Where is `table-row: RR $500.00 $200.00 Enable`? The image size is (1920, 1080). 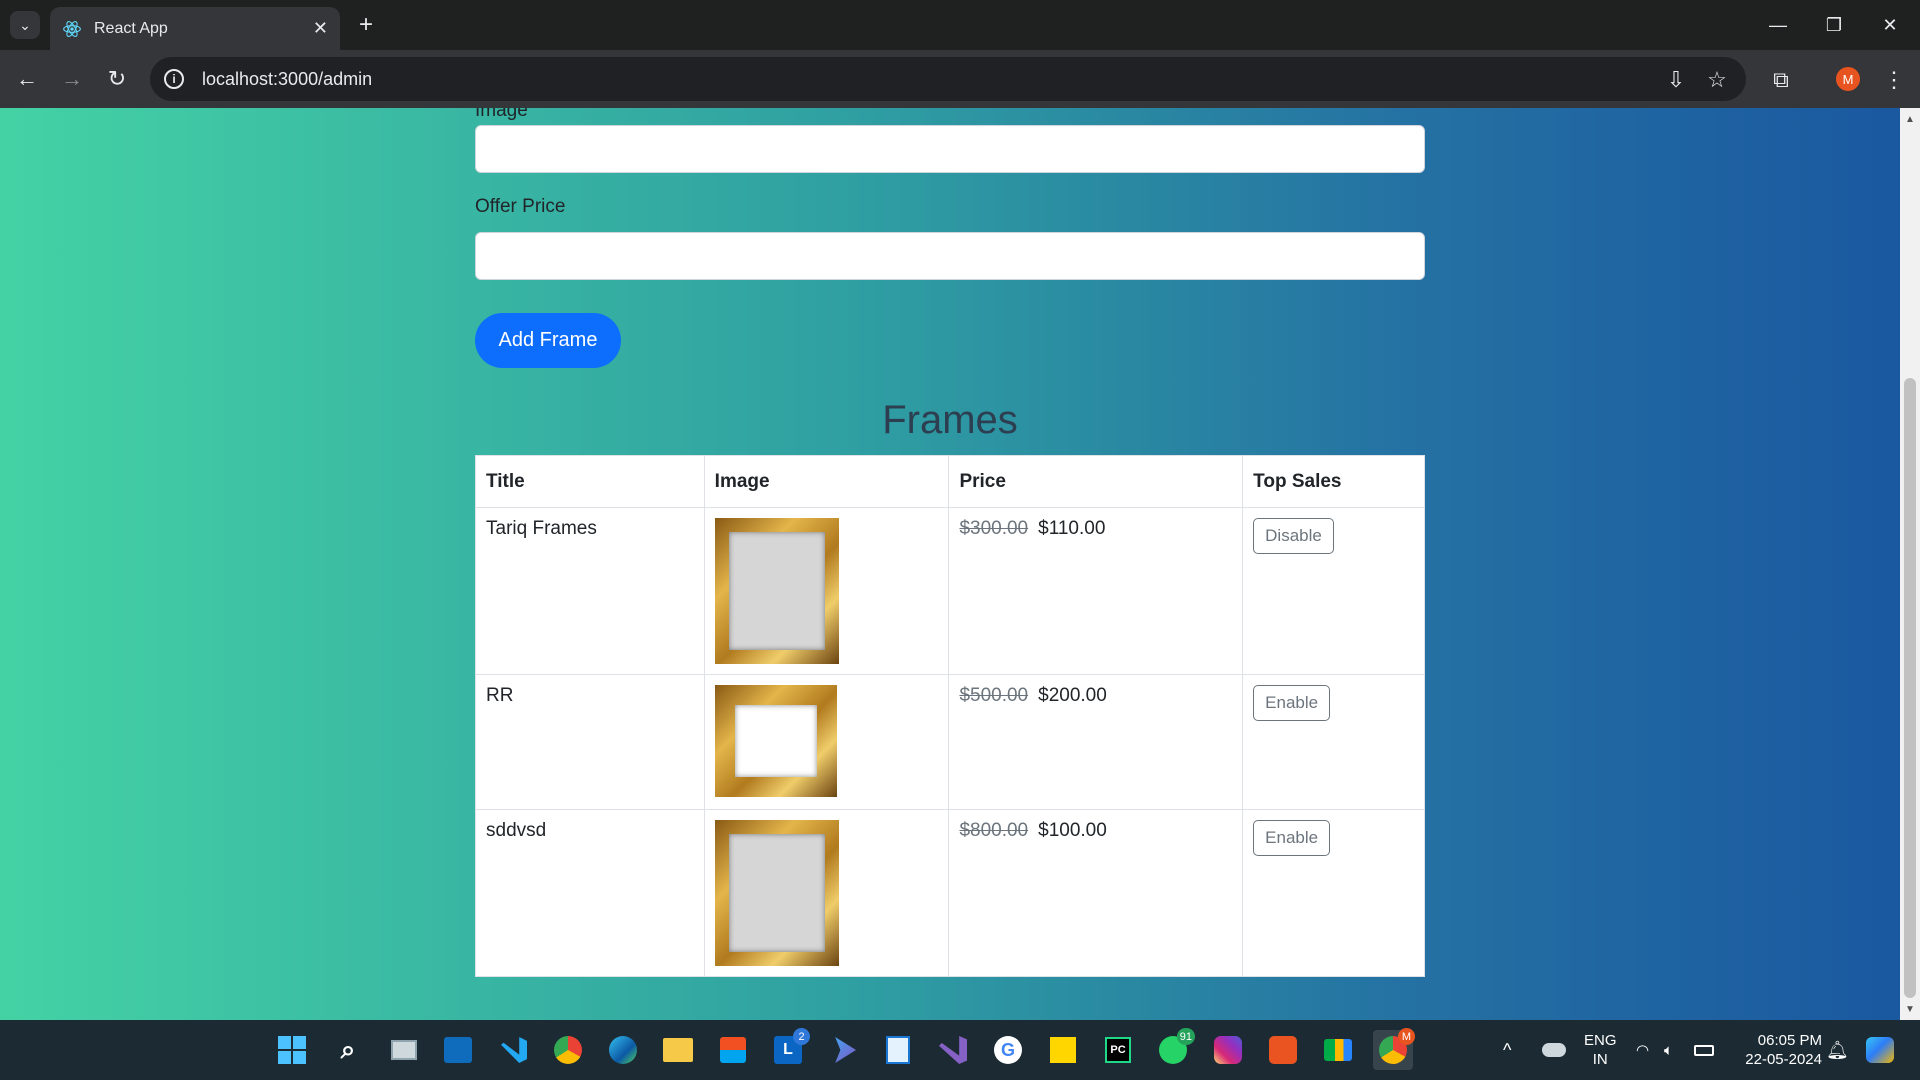 table-row: RR $500.00 $200.00 Enable is located at coordinates (950, 742).